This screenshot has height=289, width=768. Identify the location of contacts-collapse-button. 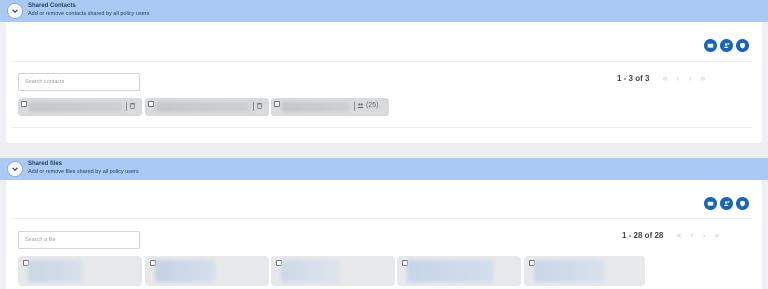
(15, 11).